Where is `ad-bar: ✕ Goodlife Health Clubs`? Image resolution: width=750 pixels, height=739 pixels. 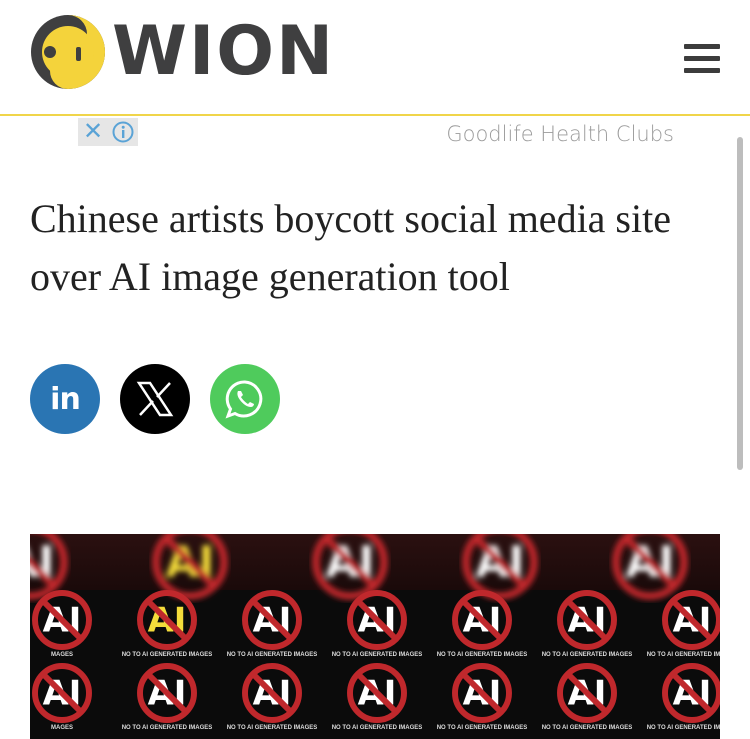 ad-bar: ✕ Goodlife Health Clubs is located at coordinates (375, 133).